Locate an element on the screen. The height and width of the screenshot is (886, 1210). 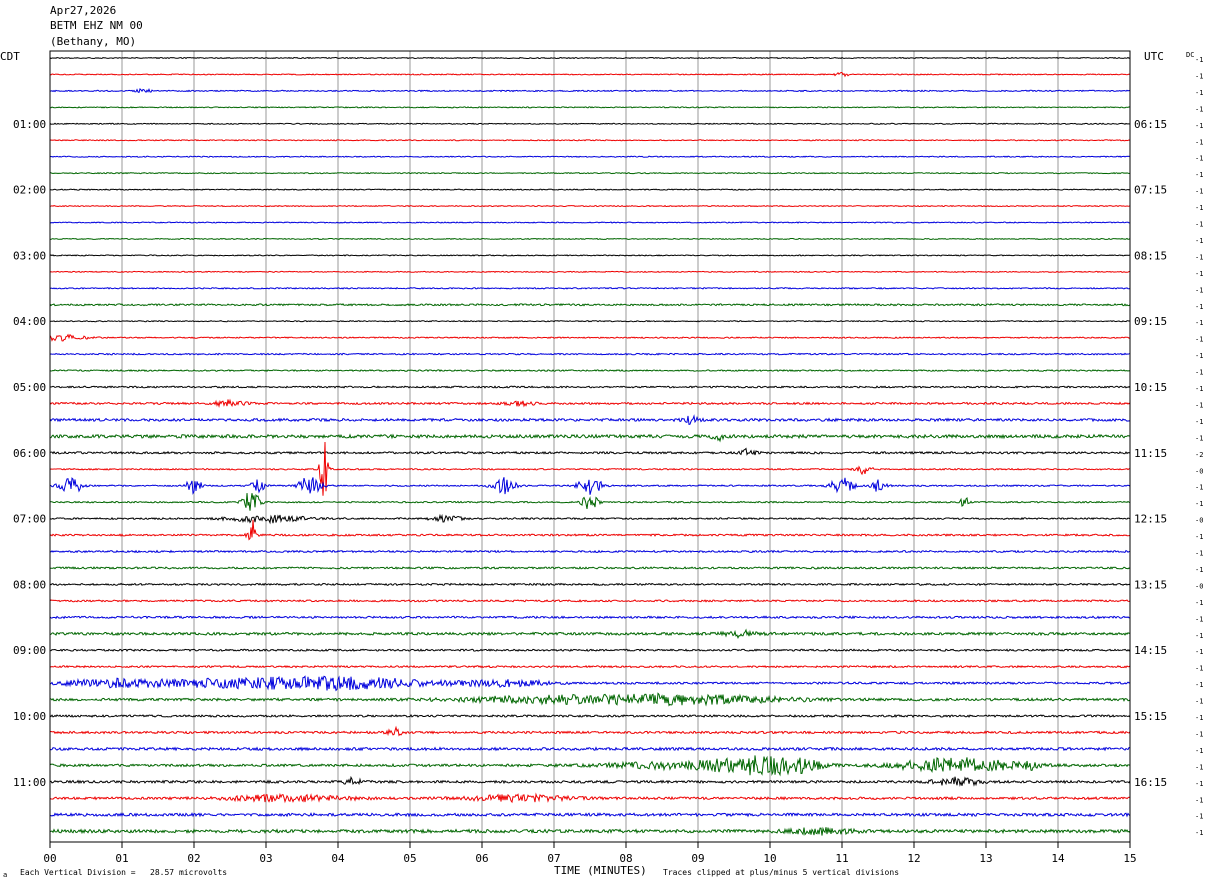
dc-offset-row-23: -1 is located at coordinates (1199, 438).